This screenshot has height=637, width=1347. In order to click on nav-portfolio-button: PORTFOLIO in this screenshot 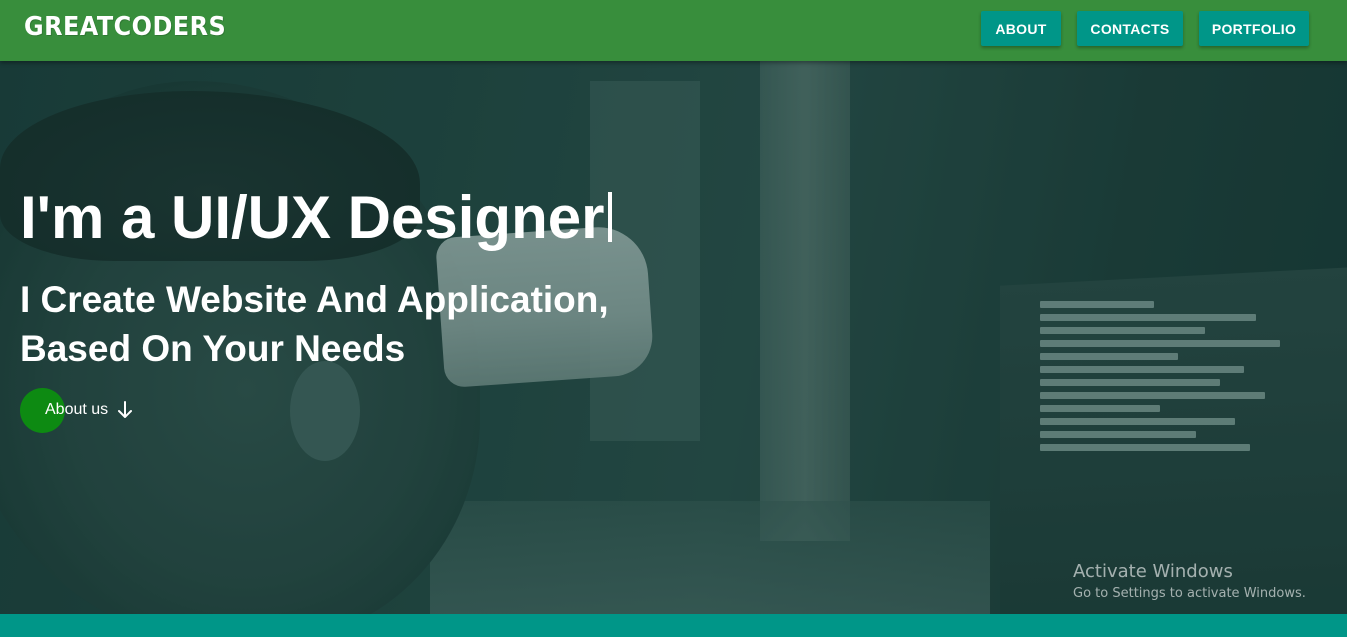, I will do `click(1254, 28)`.